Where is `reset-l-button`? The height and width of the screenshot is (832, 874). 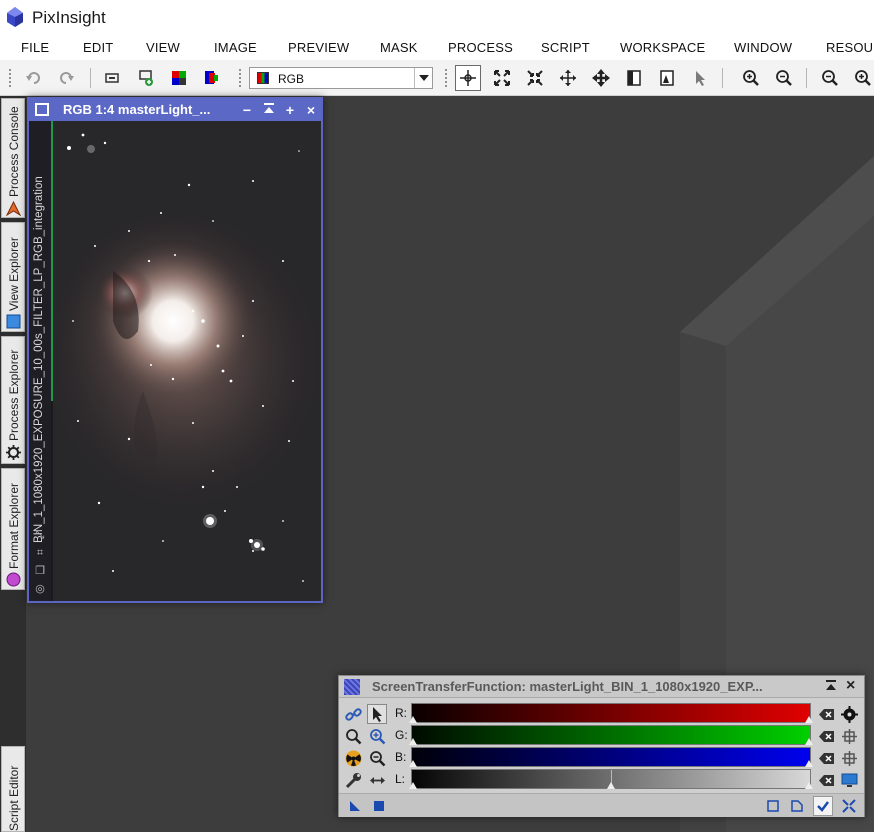
reset-l-button is located at coordinates (826, 780).